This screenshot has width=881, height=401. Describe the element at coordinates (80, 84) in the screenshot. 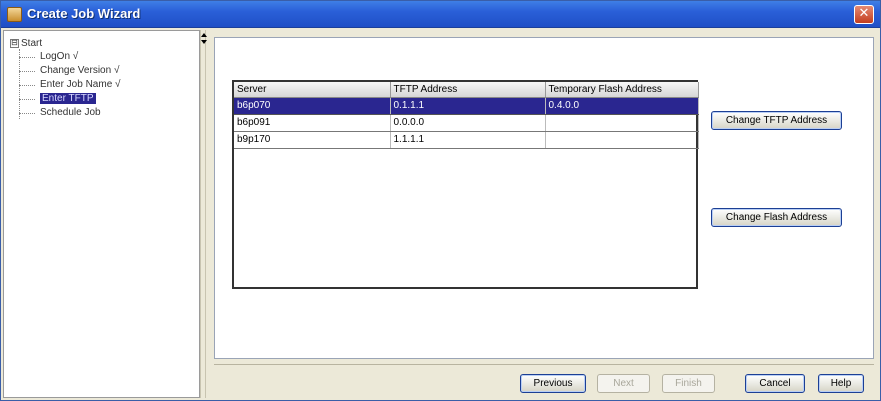

I see `tree-item-label: Enter Job Name √` at that location.